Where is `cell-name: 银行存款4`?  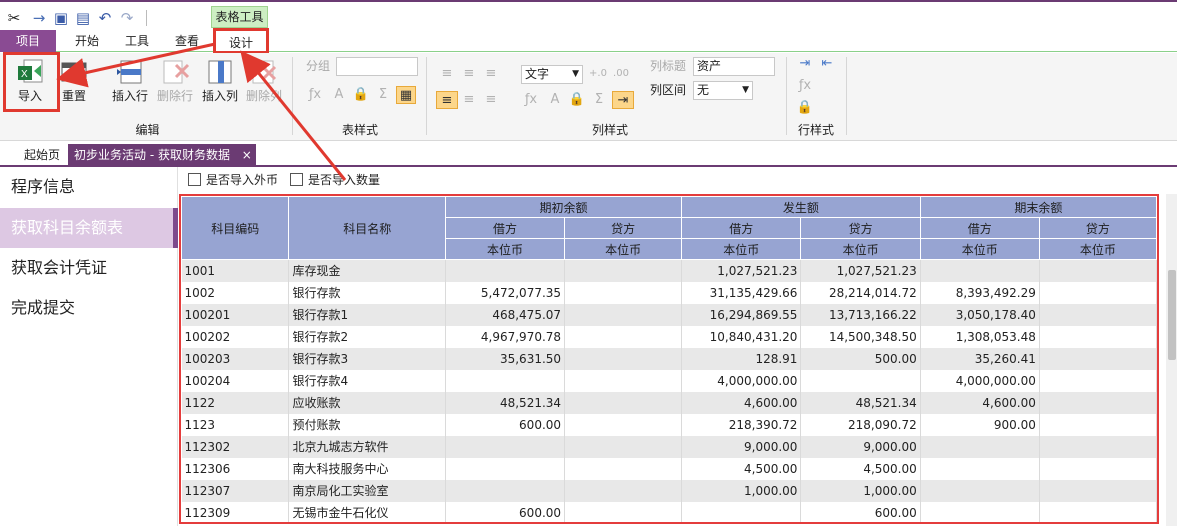
cell-name: 银行存款4 is located at coordinates (367, 380).